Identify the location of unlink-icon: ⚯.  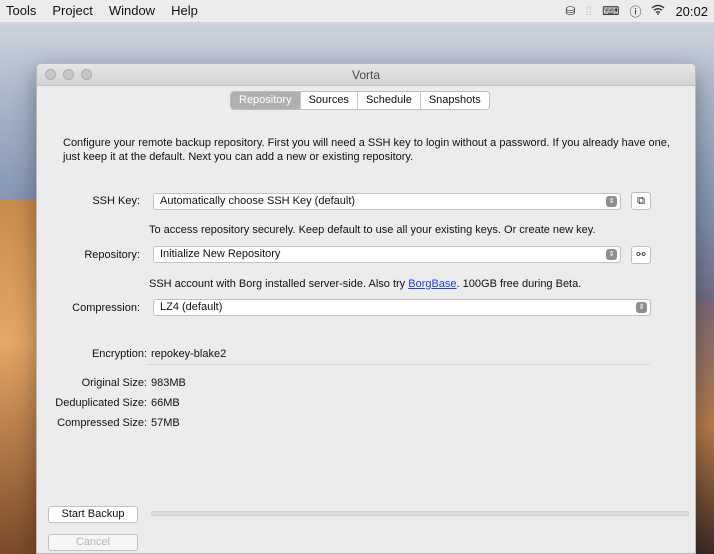
(641, 255).